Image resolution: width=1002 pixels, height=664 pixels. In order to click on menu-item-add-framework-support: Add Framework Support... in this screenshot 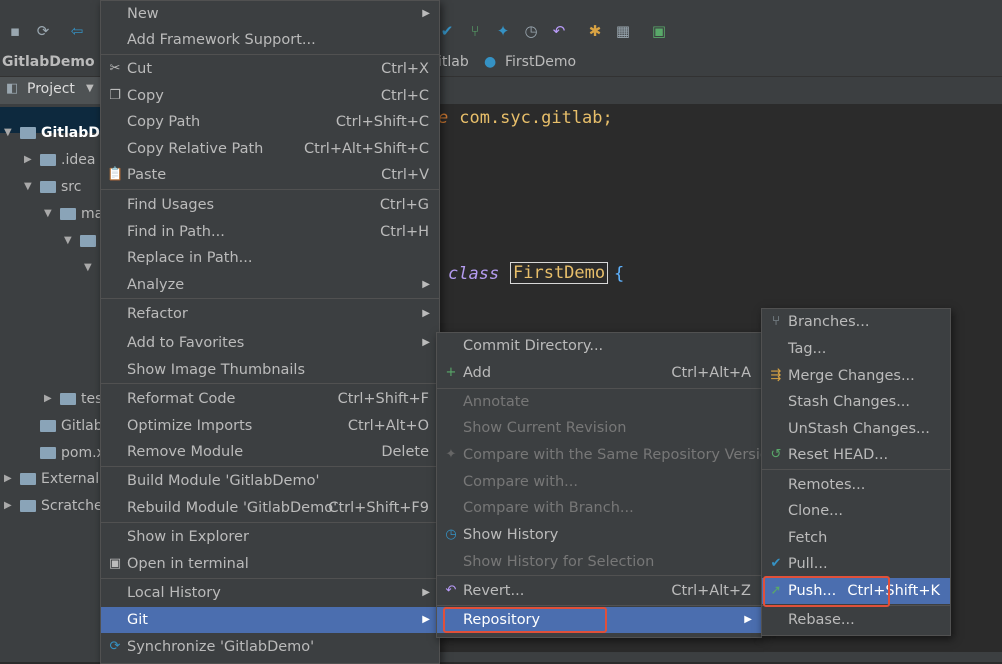, I will do `click(270, 40)`.